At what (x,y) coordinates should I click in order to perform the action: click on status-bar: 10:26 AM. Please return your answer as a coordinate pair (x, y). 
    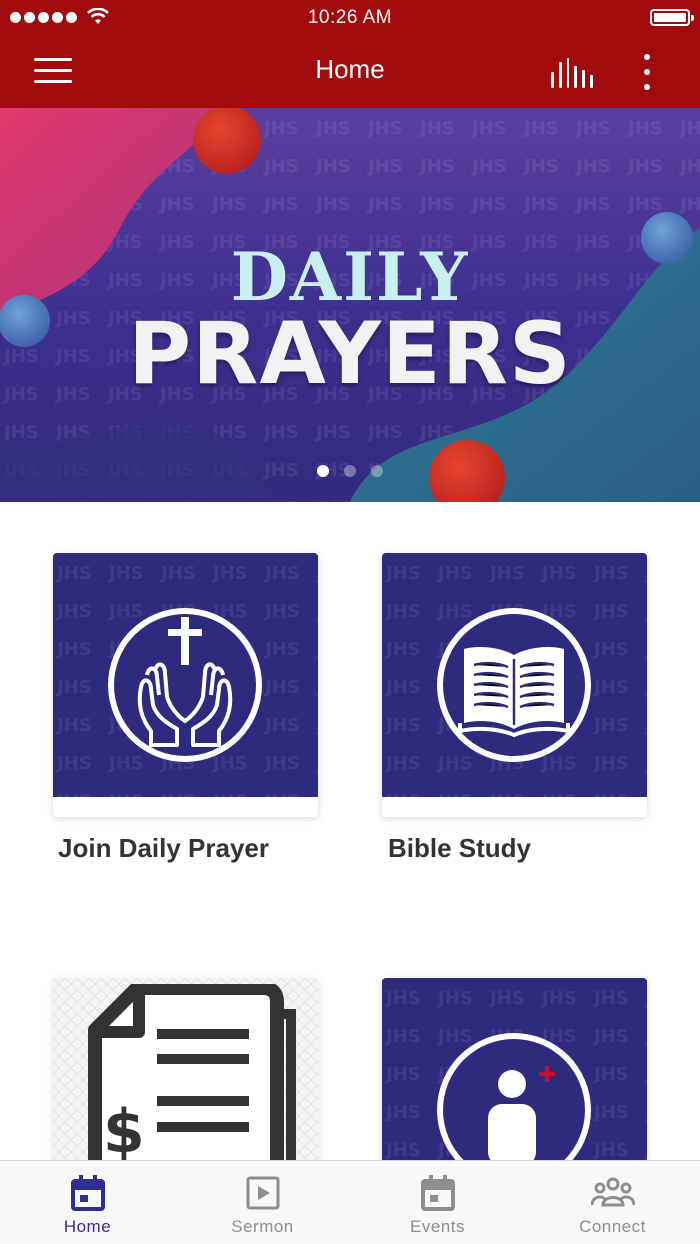
    Looking at the image, I should click on (350, 18).